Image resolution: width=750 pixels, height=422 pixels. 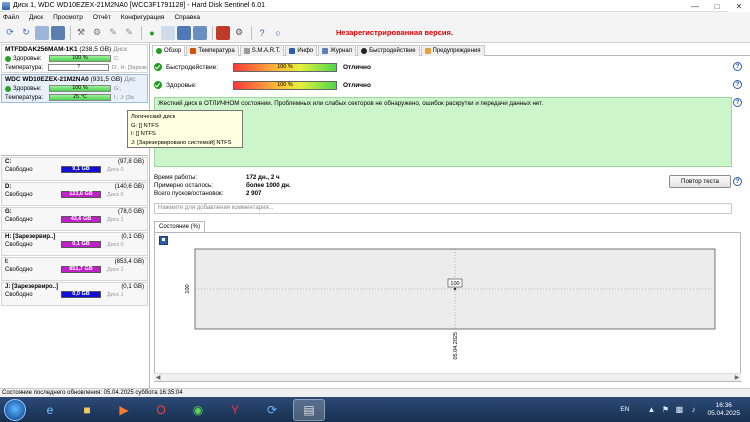 I want to click on media-player-icon: ▶, so click(x=124, y=410).